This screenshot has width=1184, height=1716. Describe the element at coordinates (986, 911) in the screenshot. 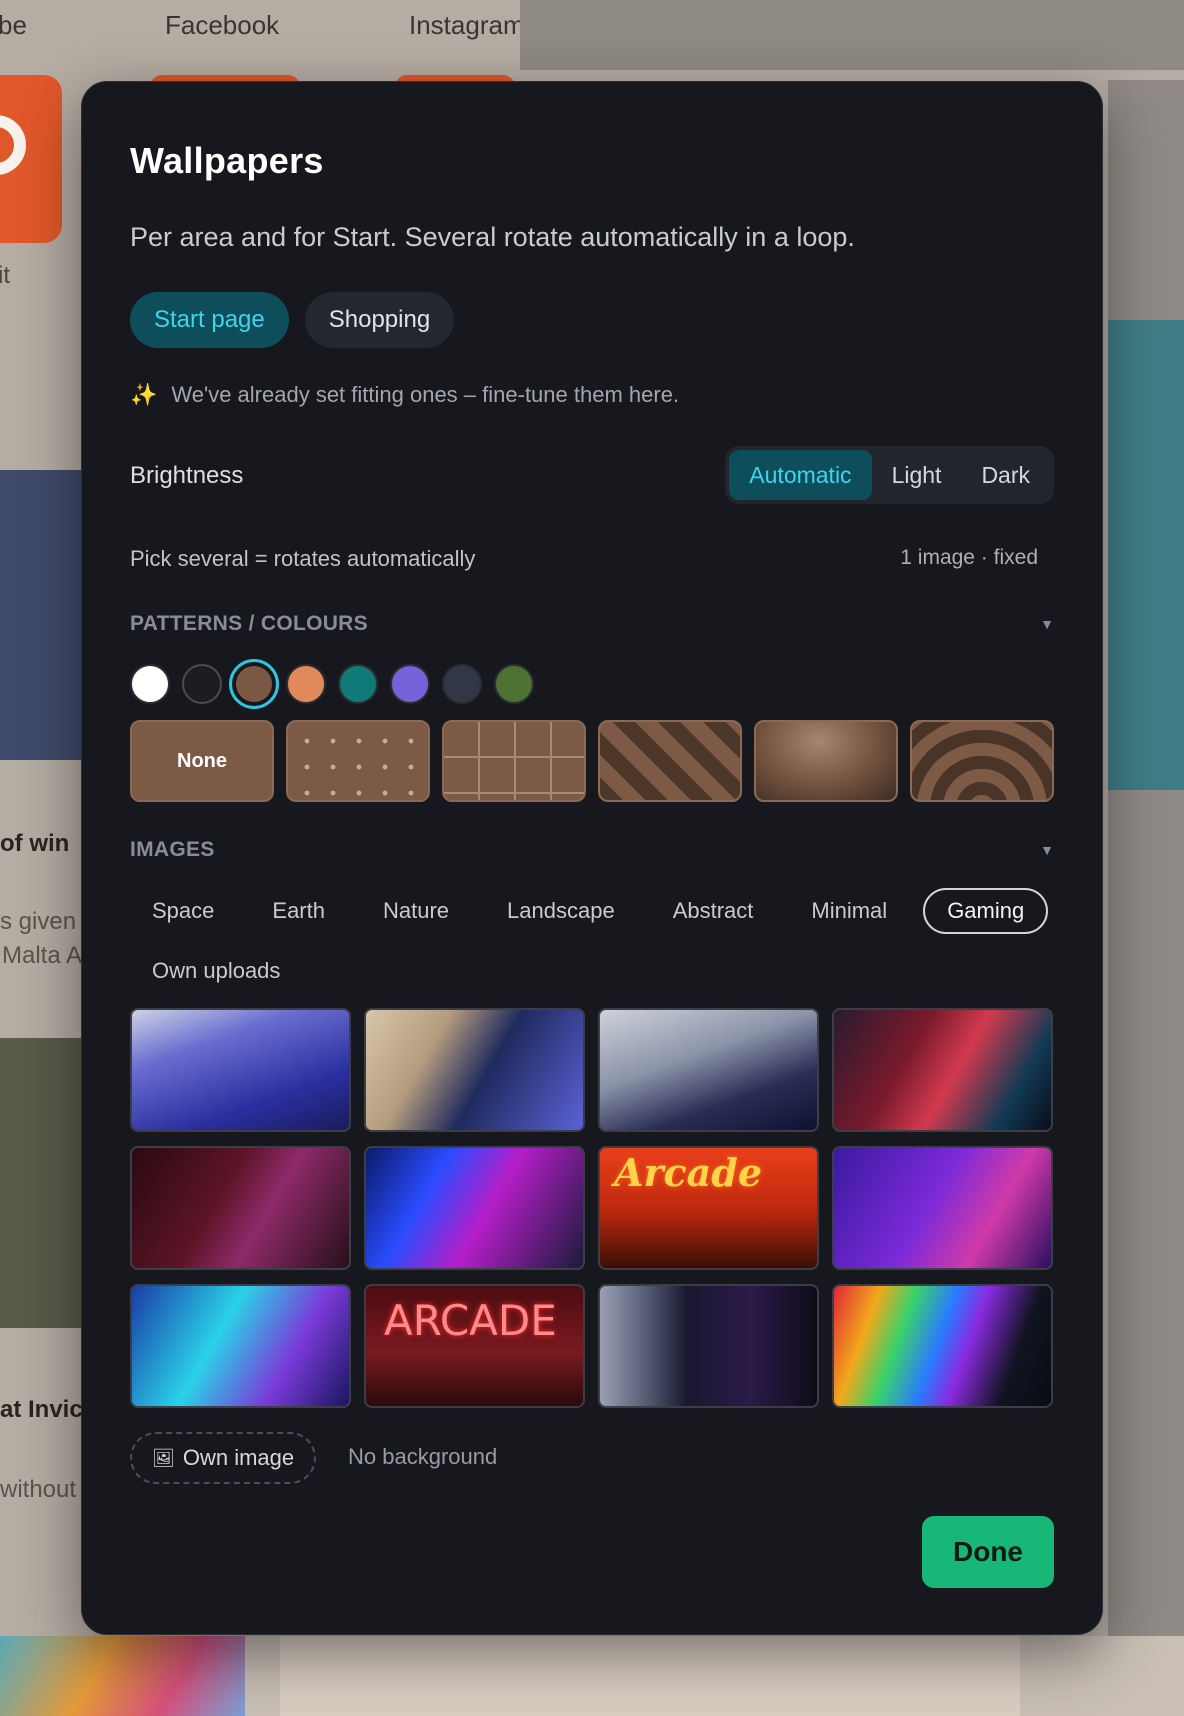

I see `category-gaming: Gaming` at that location.